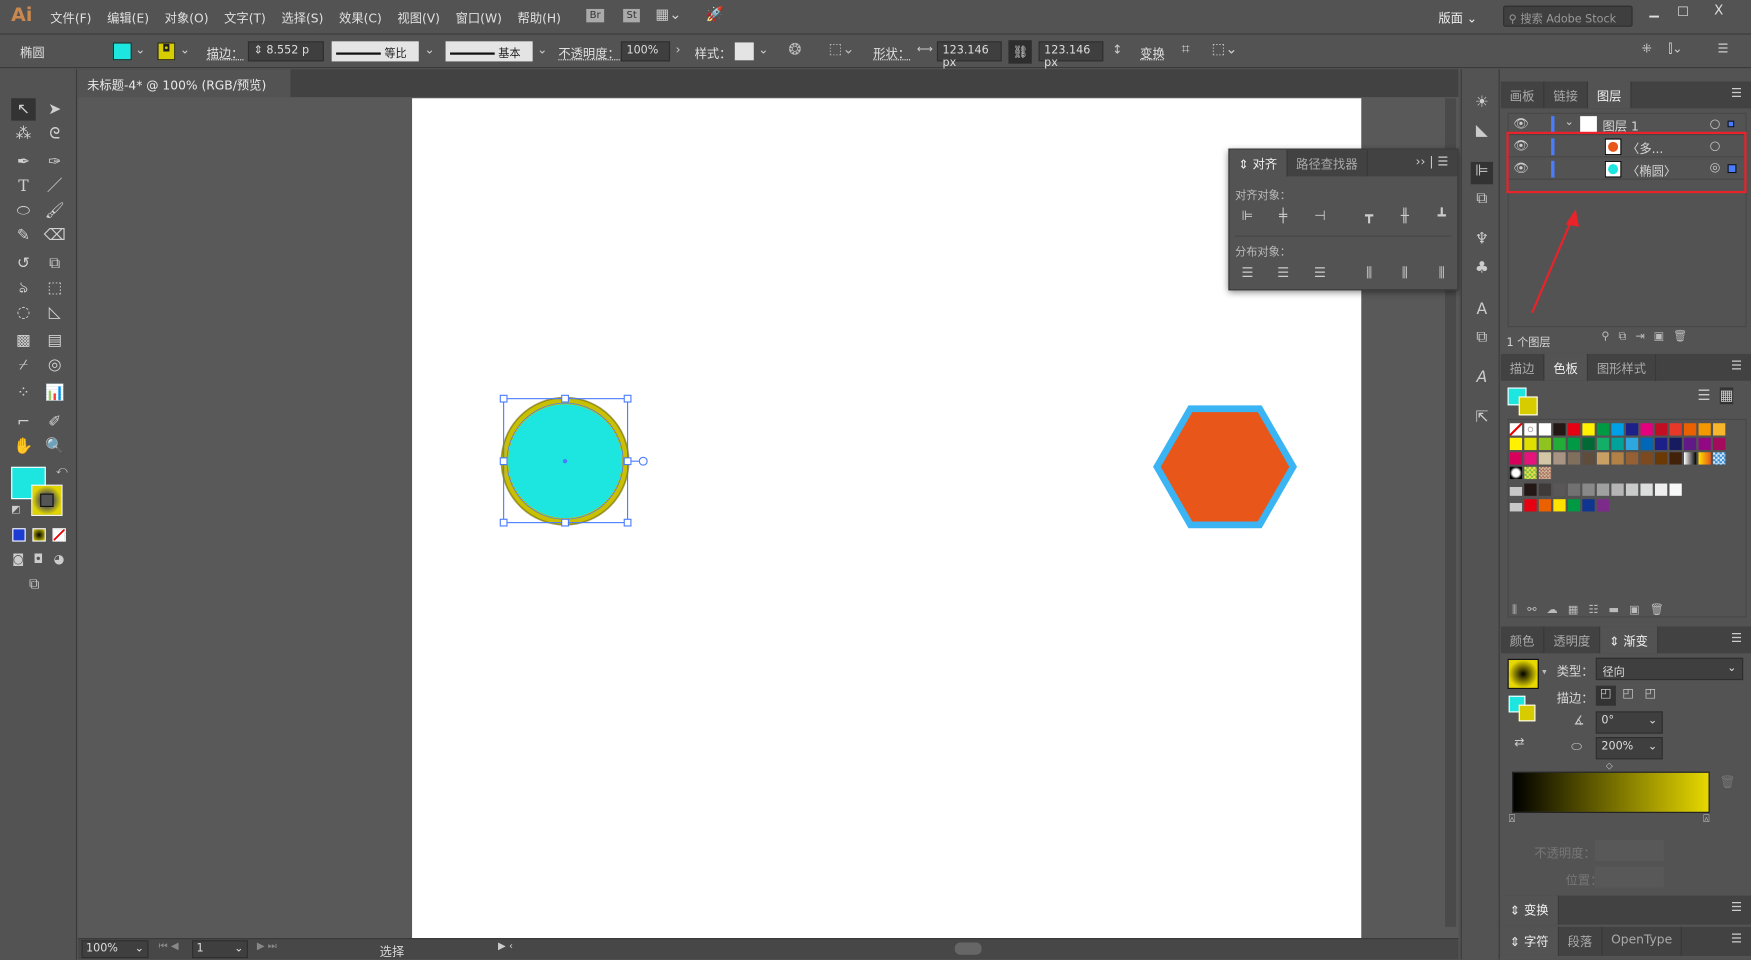 The image size is (1751, 960). What do you see at coordinates (1629, 640) in the screenshot?
I see `tab-gradient: ⇕ 渐变` at bounding box center [1629, 640].